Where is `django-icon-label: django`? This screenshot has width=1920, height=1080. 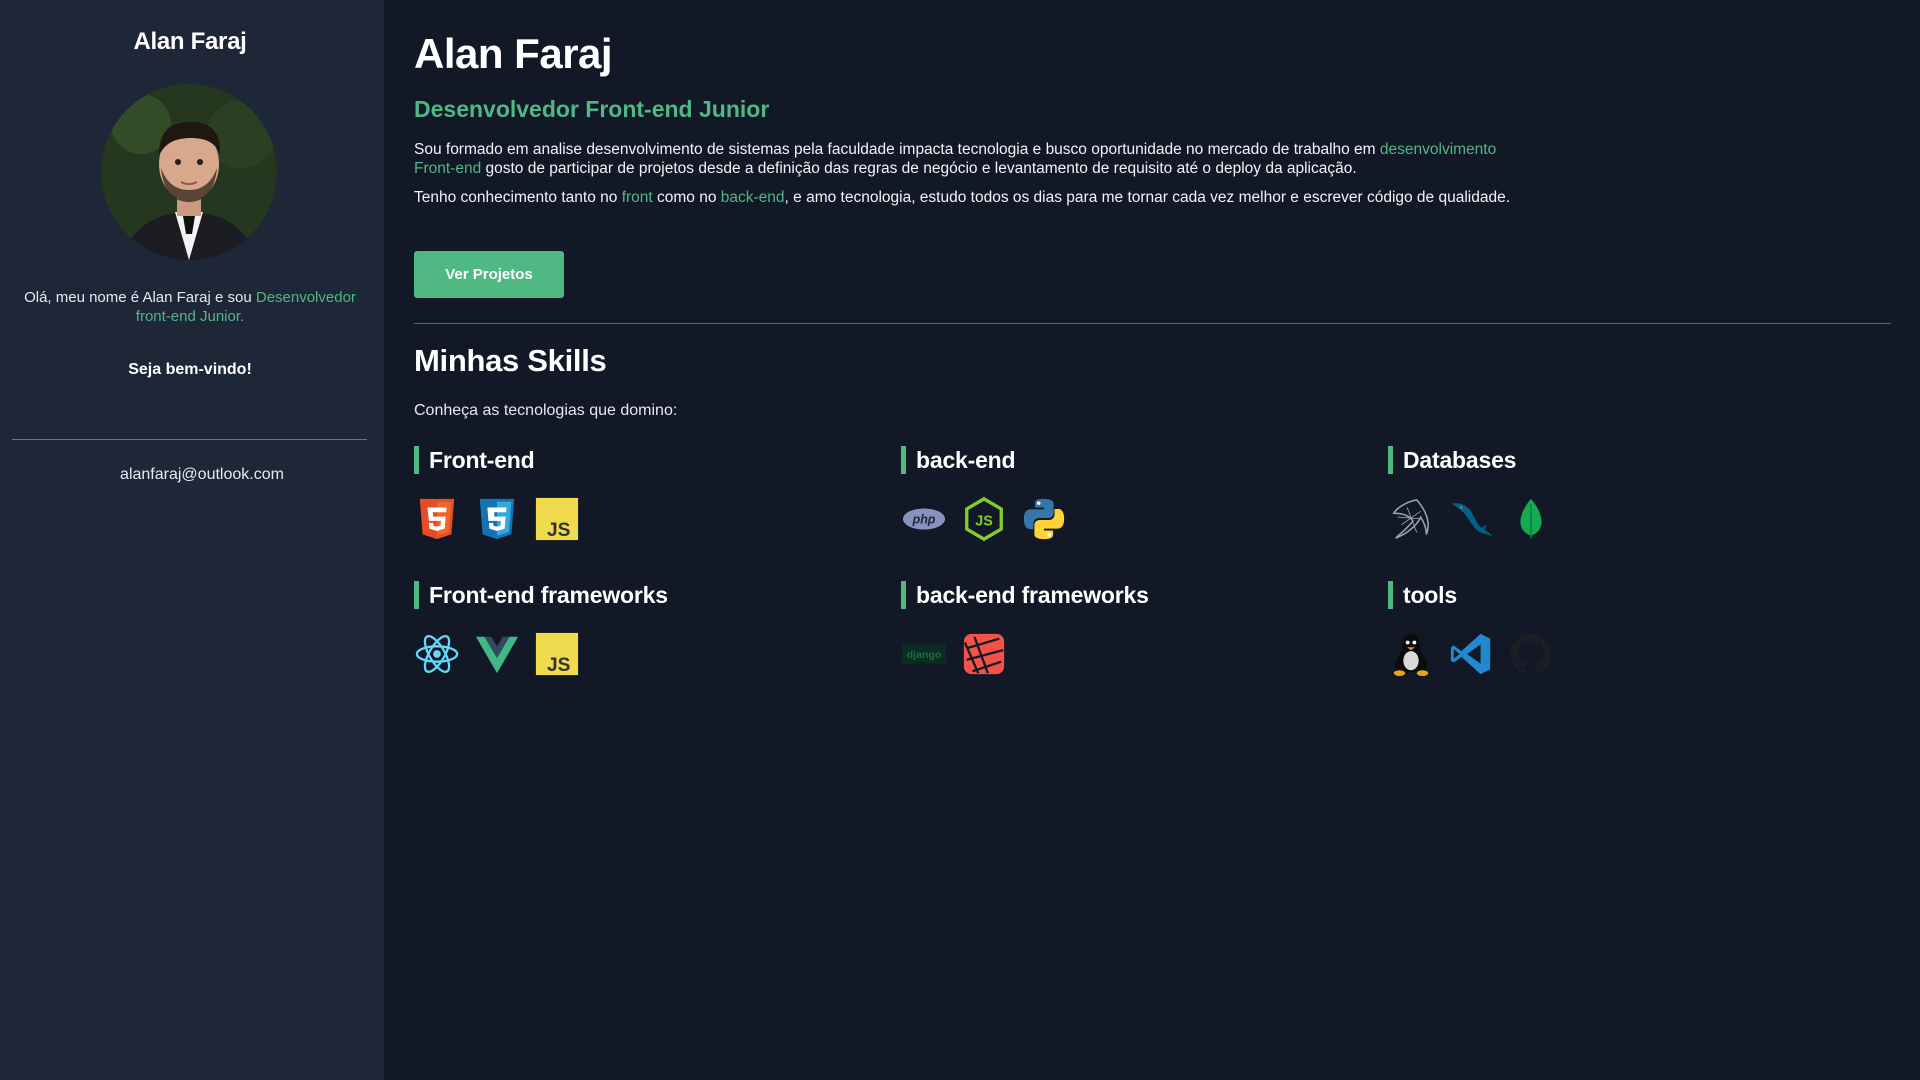 django-icon-label: django is located at coordinates (924, 655).